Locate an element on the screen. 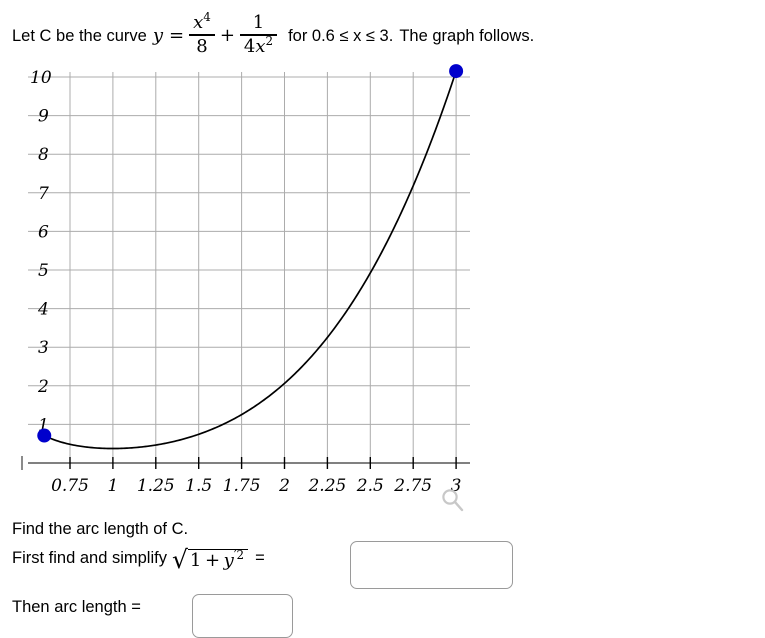 This screenshot has height=638, width=765. radical-sign: √ is located at coordinates (179, 559).